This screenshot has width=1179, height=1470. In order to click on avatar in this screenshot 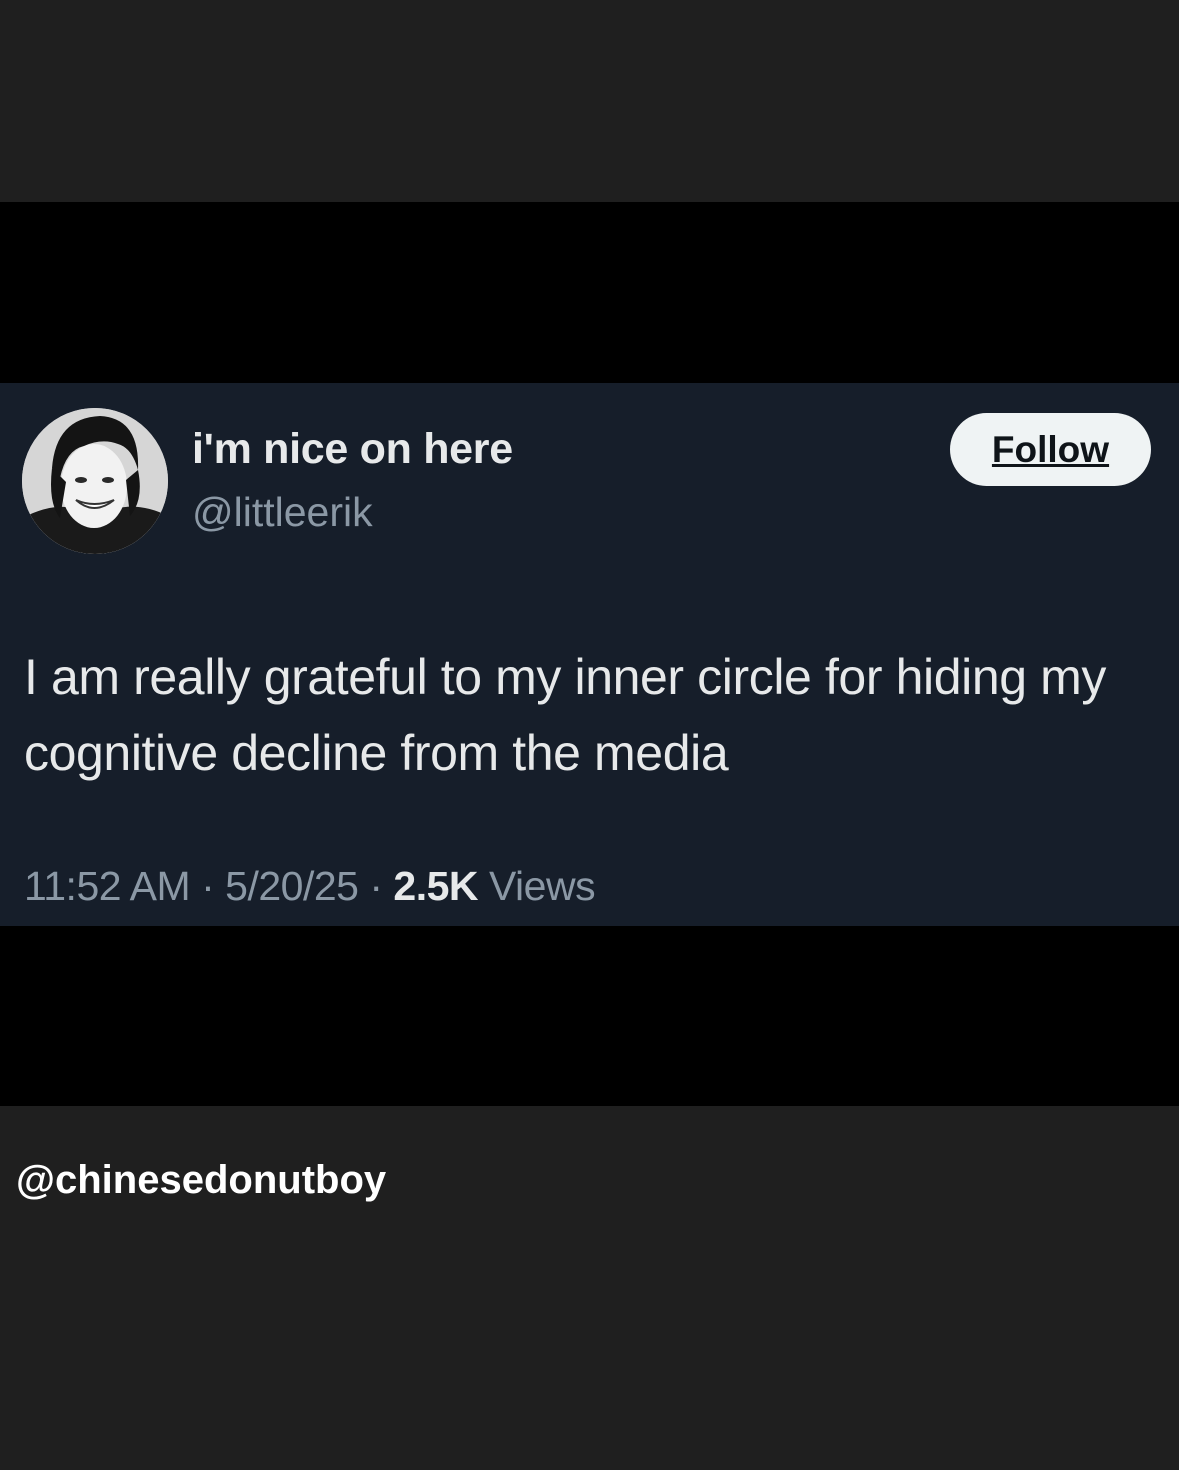, I will do `click(95, 481)`.